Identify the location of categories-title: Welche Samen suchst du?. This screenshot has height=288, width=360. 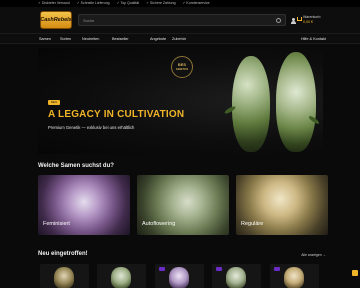
(76, 166).